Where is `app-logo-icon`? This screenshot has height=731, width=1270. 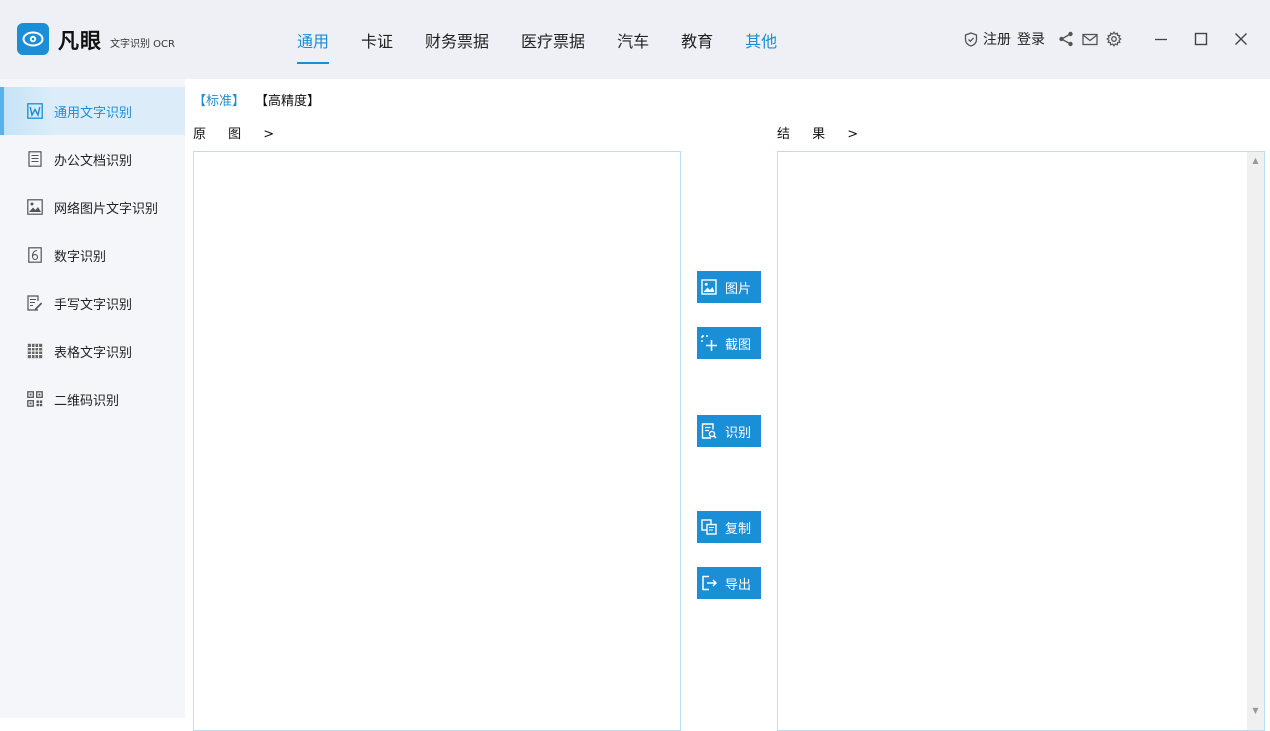 app-logo-icon is located at coordinates (33, 39).